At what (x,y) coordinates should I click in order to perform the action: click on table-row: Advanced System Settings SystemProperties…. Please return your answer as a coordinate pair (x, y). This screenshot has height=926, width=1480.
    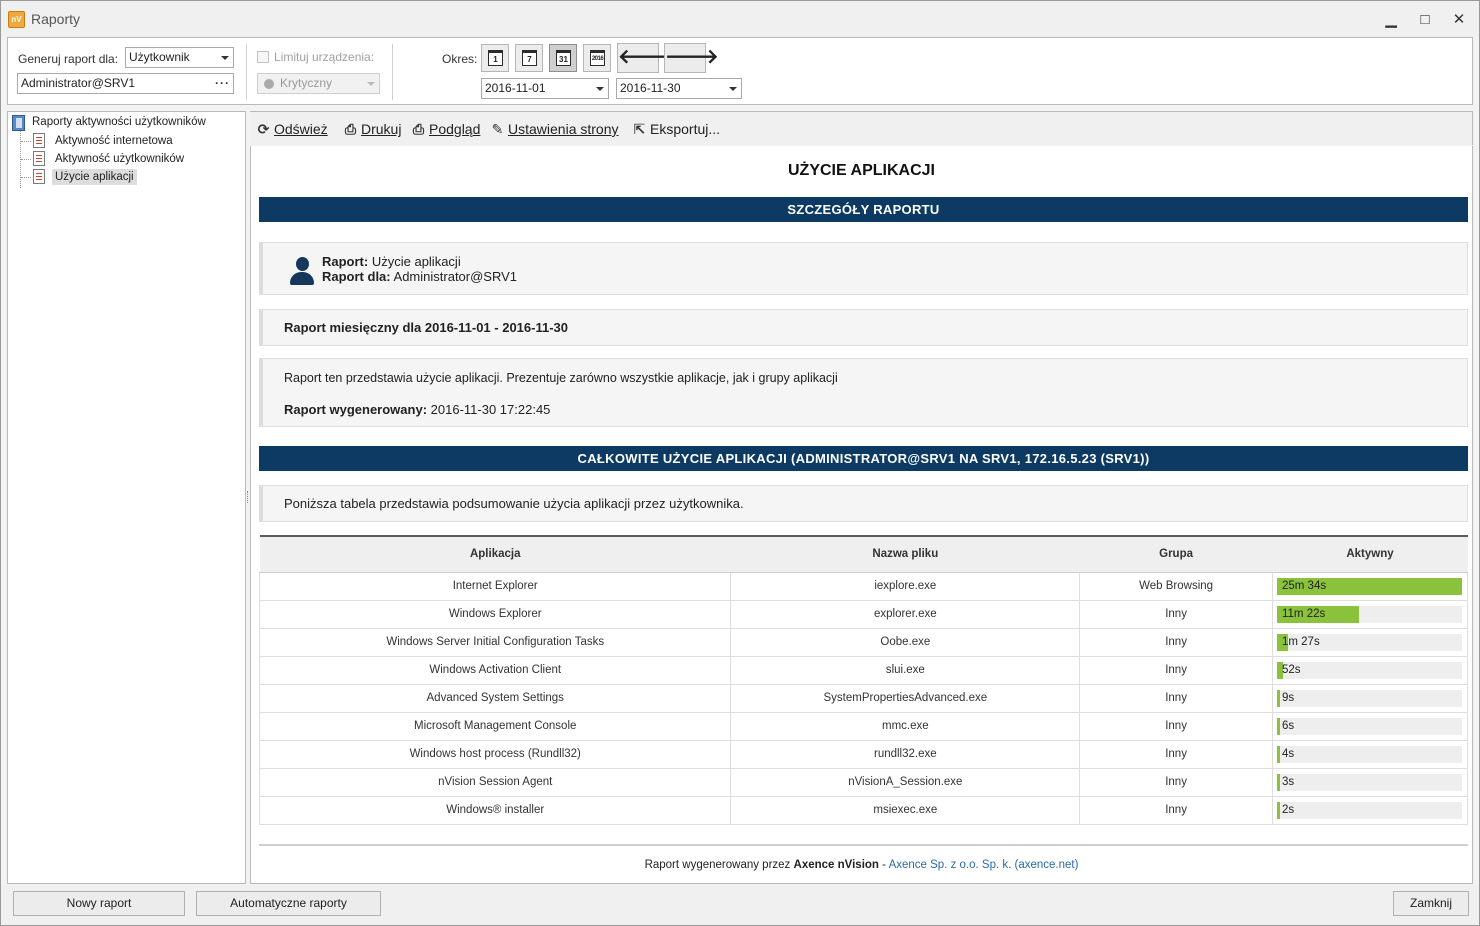
    Looking at the image, I should click on (863, 698).